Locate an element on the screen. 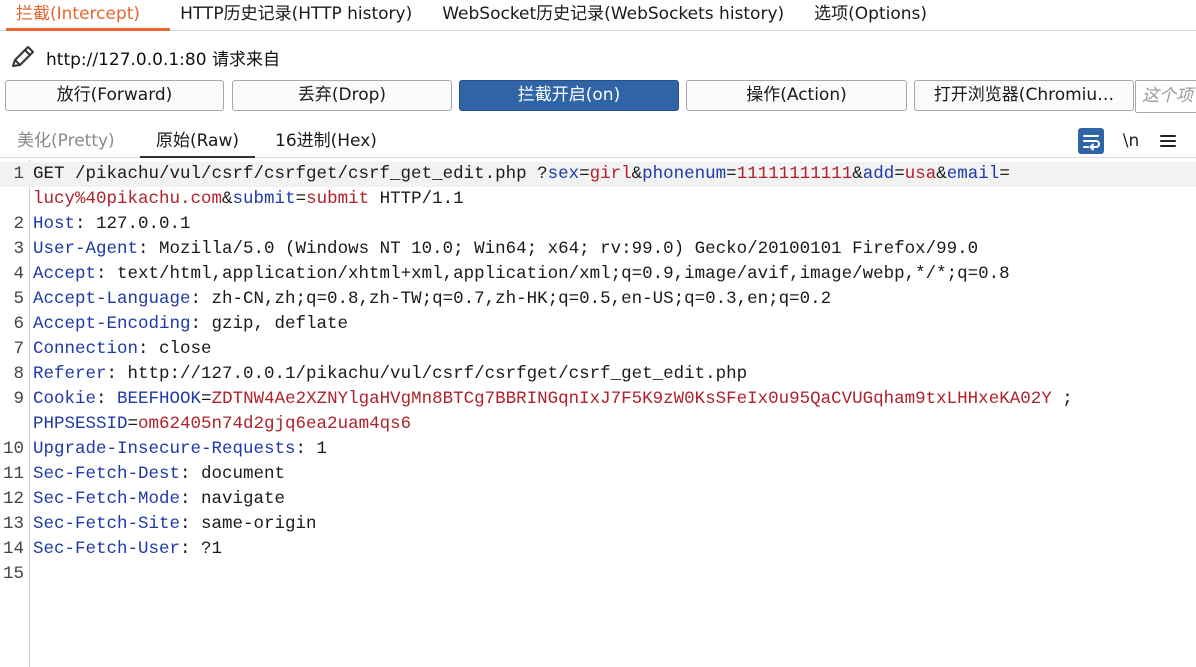 The height and width of the screenshot is (667, 1196). header-key: User-Agent is located at coordinates (86, 249).